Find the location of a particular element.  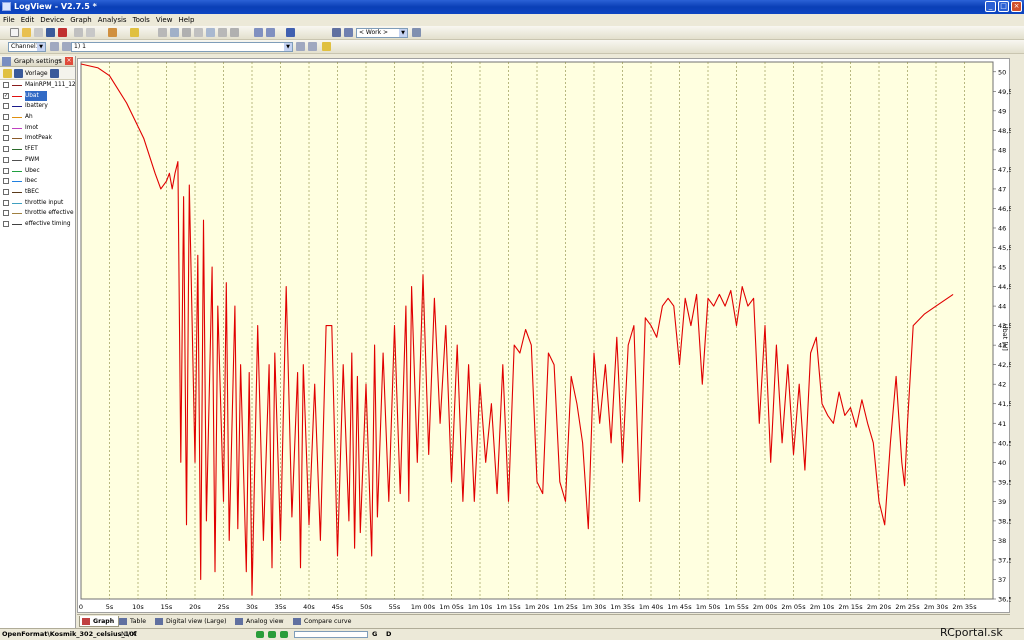

channel-checkbox: ✓ is located at coordinates (6, 95).